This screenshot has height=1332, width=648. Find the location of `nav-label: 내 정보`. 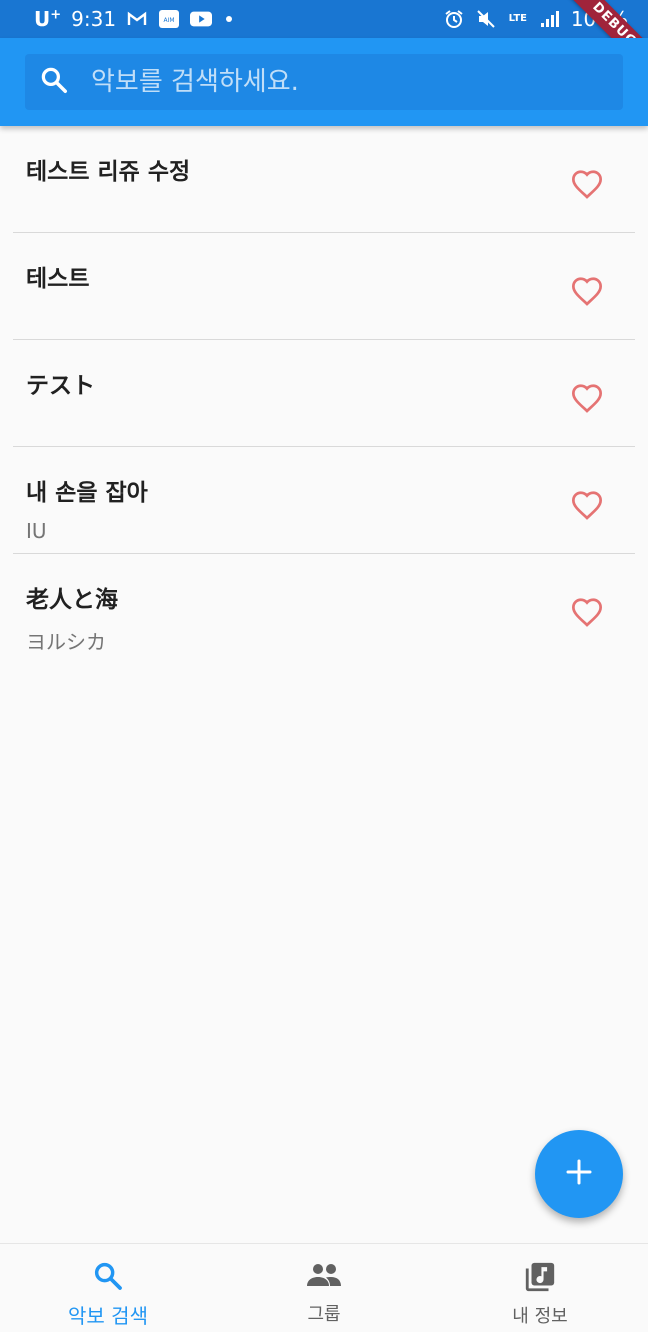

nav-label: 내 정보 is located at coordinates (540, 1316).